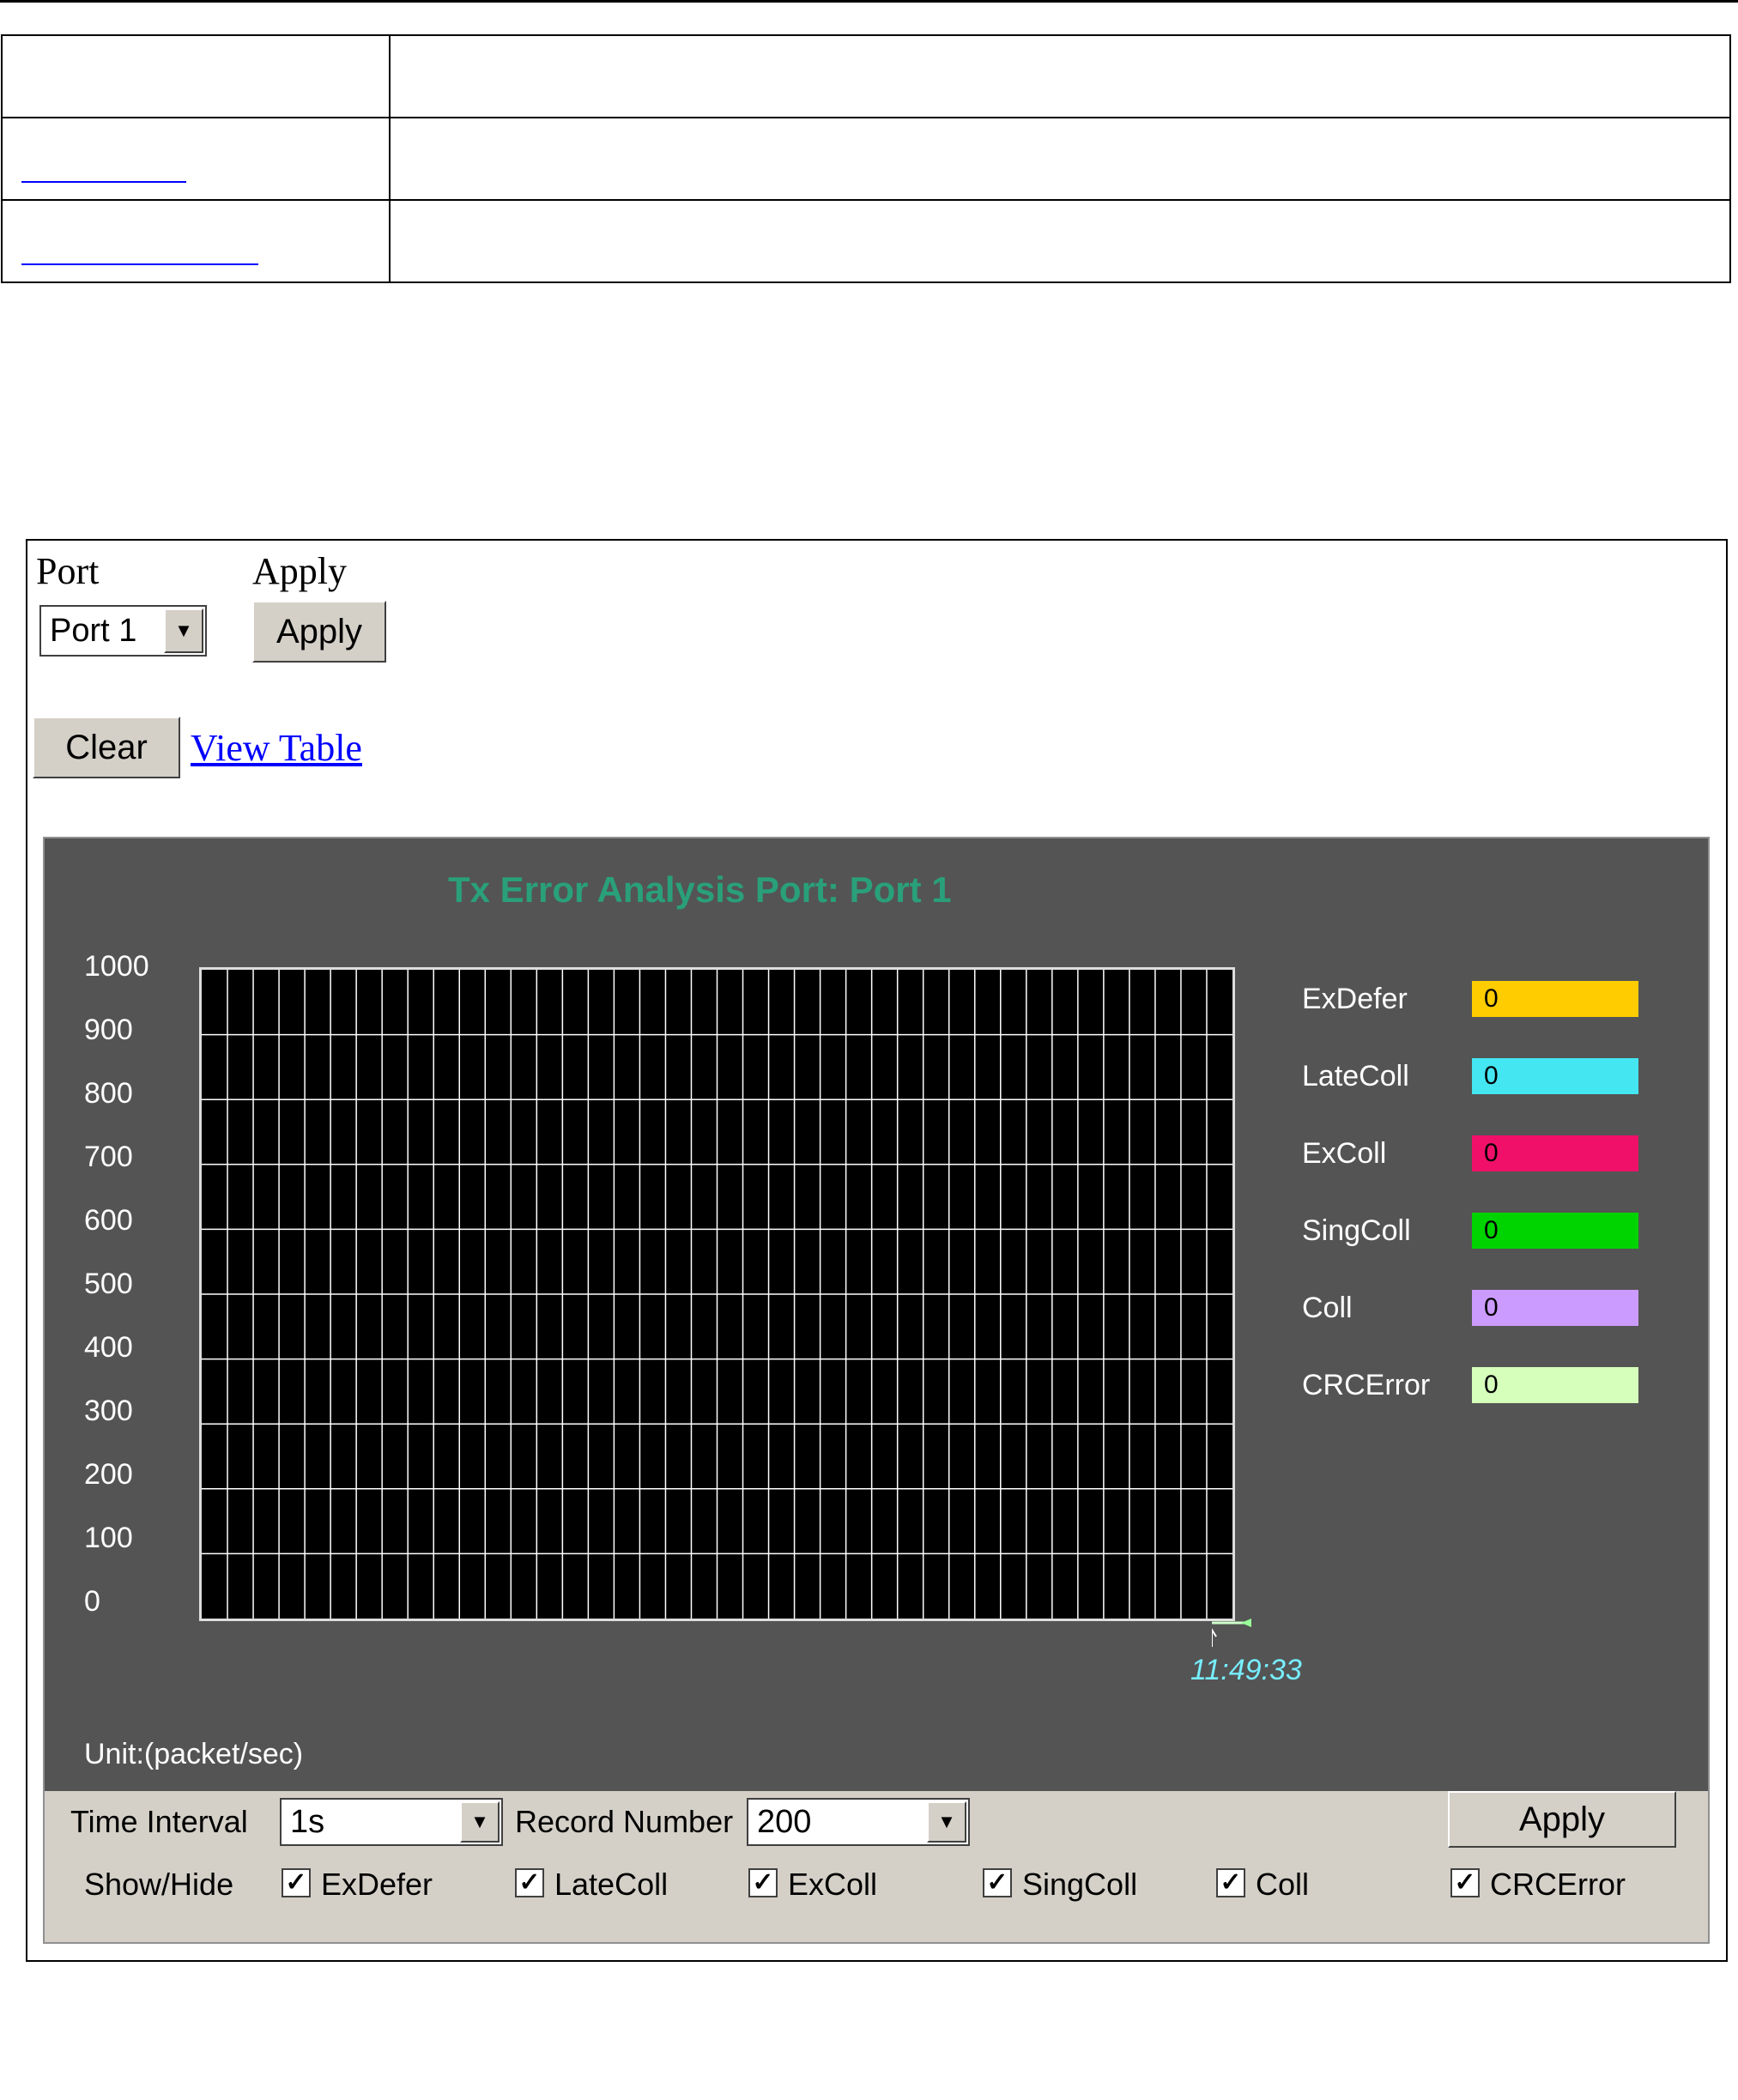 This screenshot has width=1738, height=2100. Describe the element at coordinates (307, 1821) in the screenshot. I see `time-interval-value: 1s` at that location.